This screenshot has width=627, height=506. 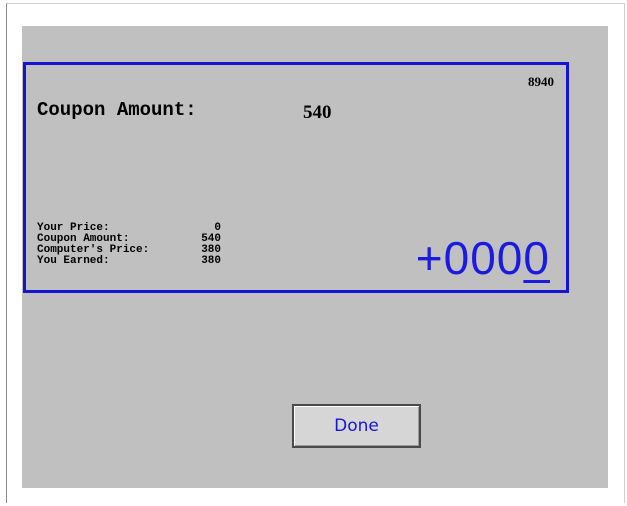 I want to click on done-button: Done, so click(x=356, y=426).